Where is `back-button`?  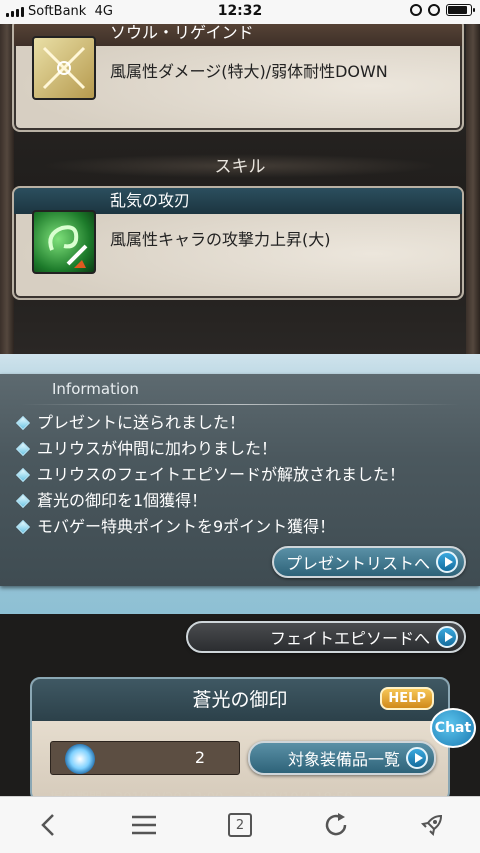 back-button is located at coordinates (48, 825).